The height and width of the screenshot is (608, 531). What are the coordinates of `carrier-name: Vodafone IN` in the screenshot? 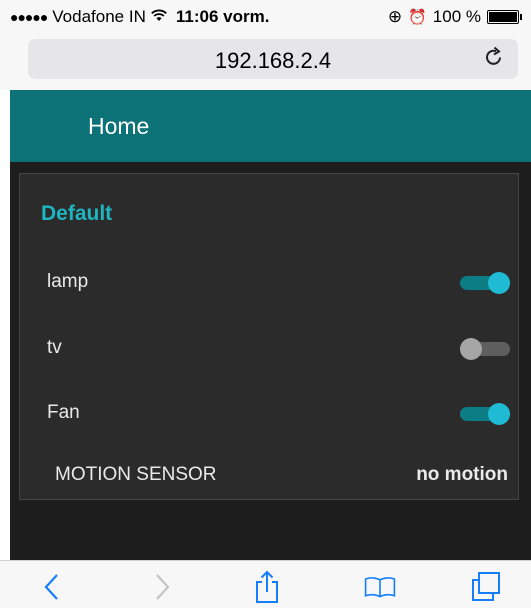 It's located at (99, 16).